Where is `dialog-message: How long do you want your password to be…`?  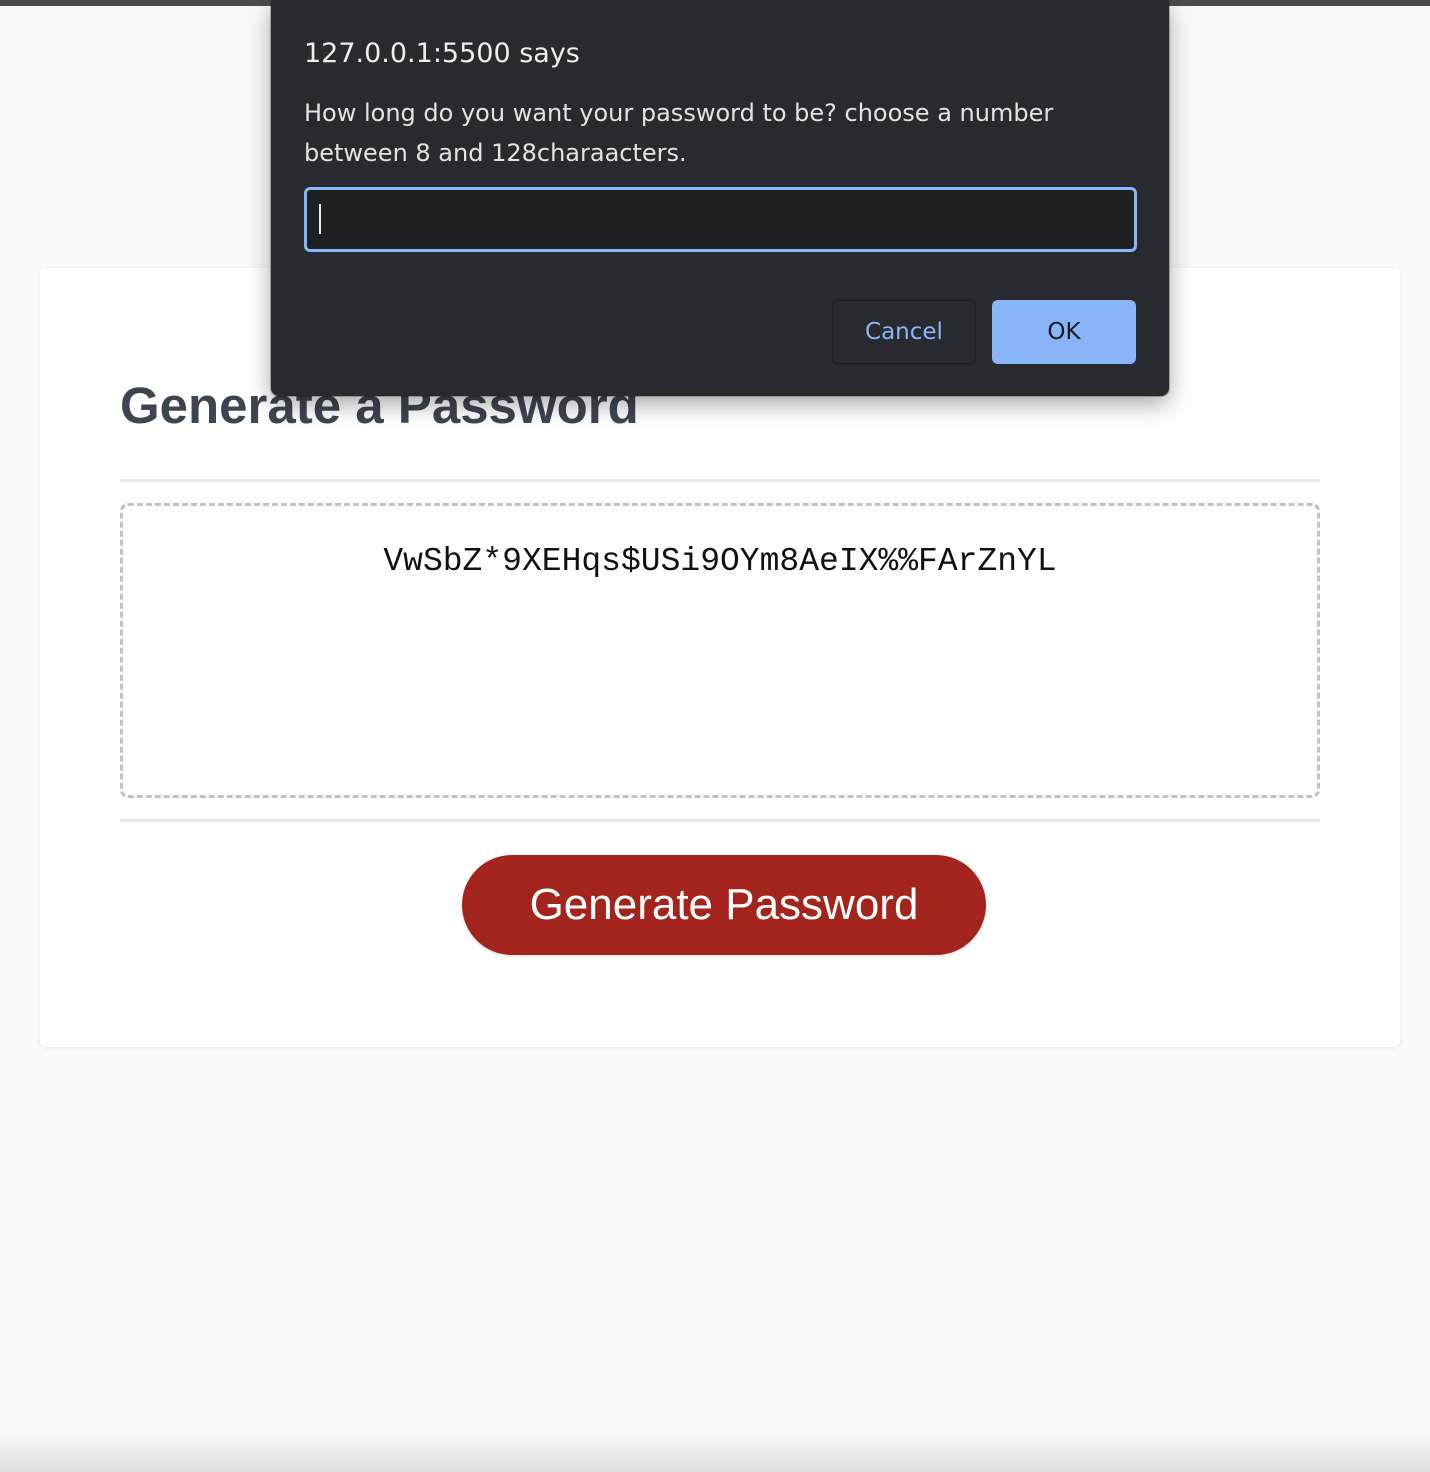 dialog-message: How long do you want your password to be… is located at coordinates (679, 133).